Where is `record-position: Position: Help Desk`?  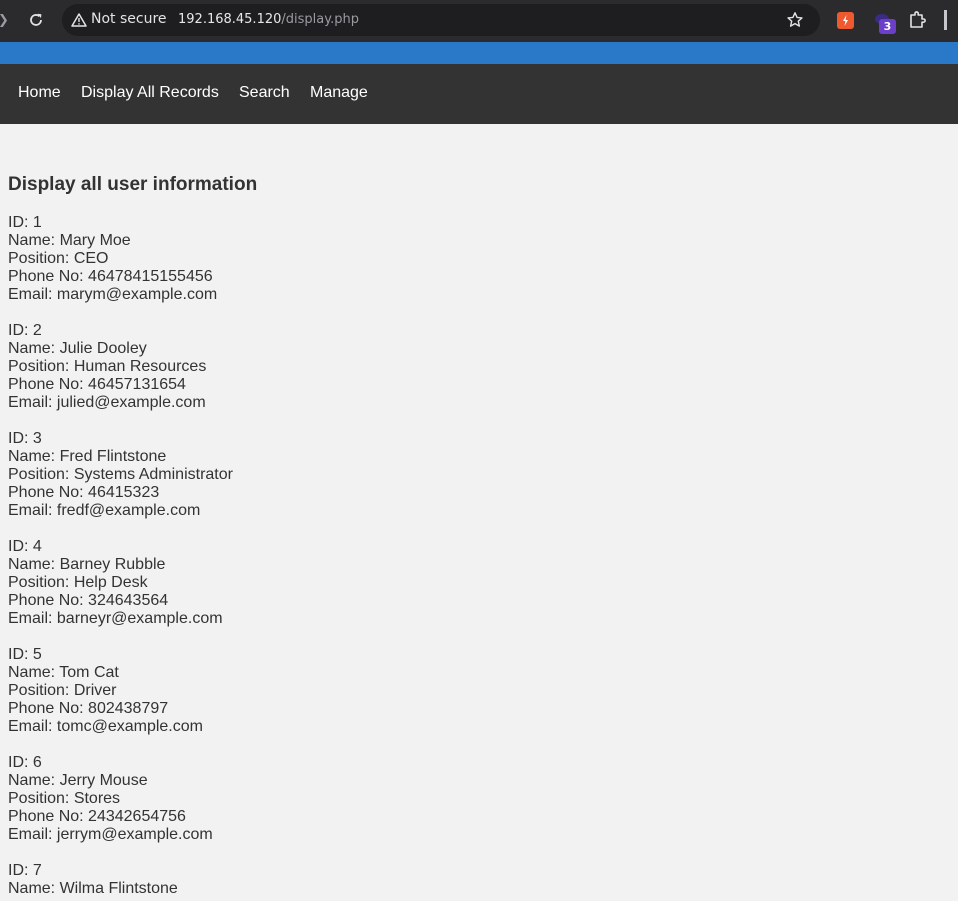
record-position: Position: Help Desk is located at coordinates (78, 582).